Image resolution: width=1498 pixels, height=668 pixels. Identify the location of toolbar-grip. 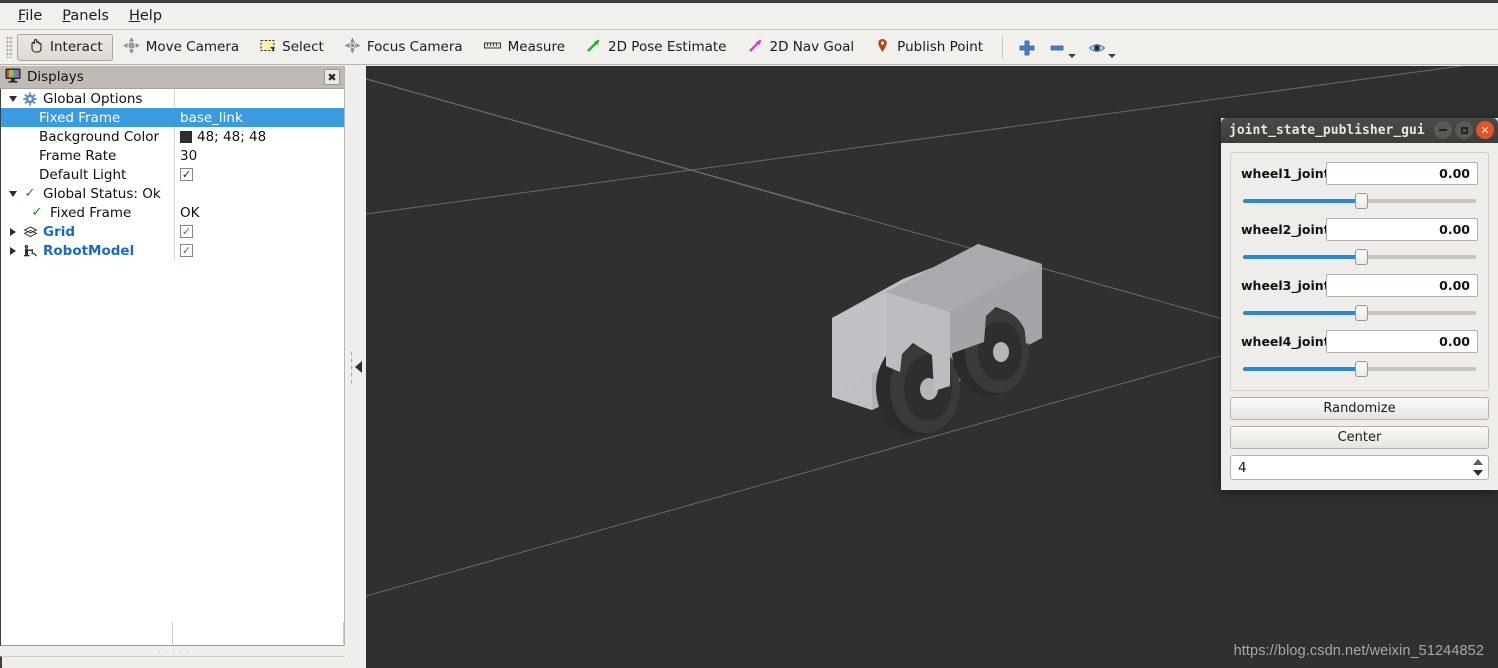
(9, 47).